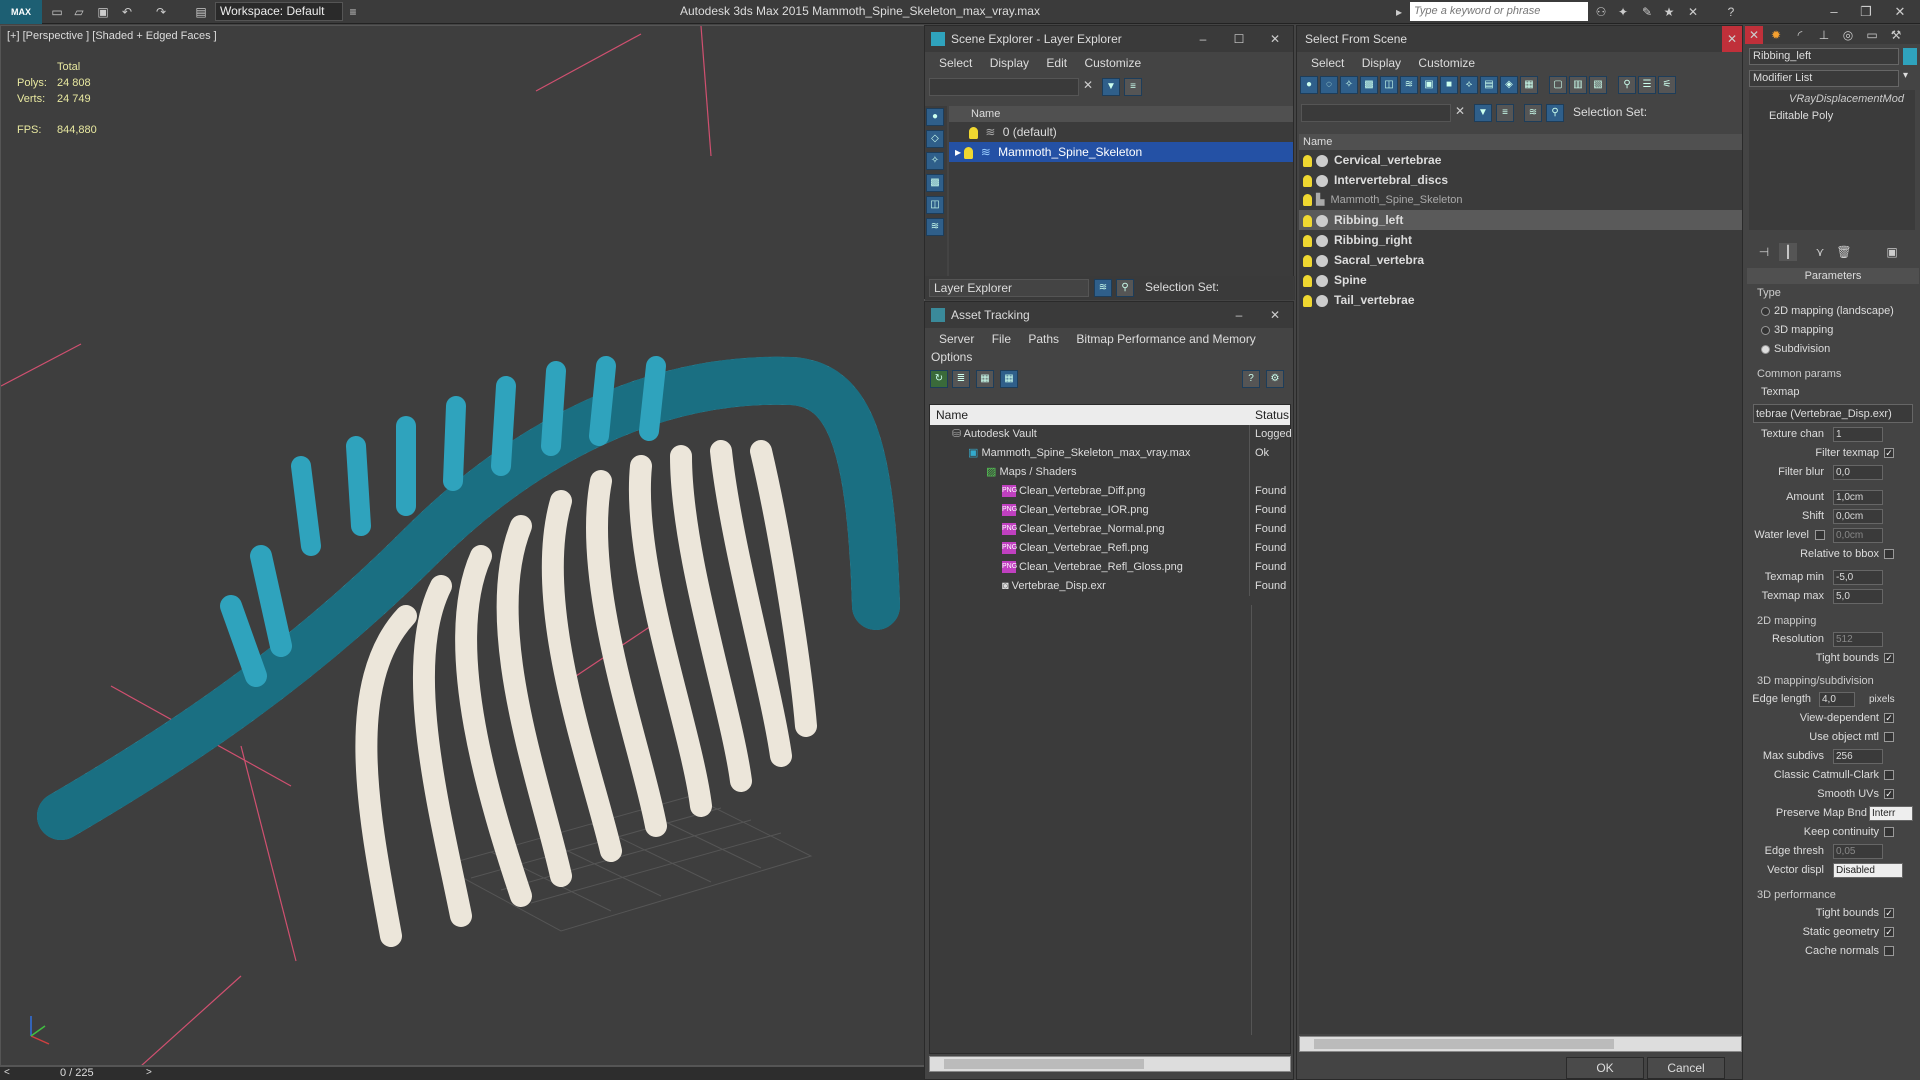 The width and height of the screenshot is (1920, 1080). What do you see at coordinates (1009, 63) in the screenshot?
I see `menu-display: Display` at bounding box center [1009, 63].